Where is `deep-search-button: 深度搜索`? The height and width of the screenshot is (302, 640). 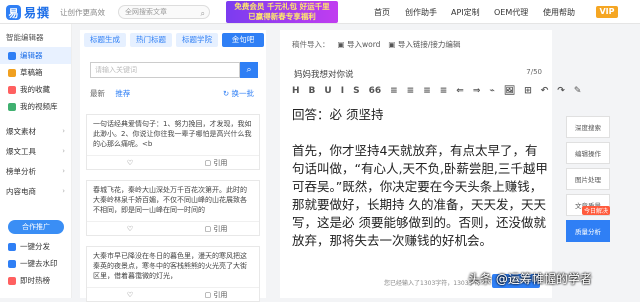 deep-search-button: 深度搜索 is located at coordinates (588, 127).